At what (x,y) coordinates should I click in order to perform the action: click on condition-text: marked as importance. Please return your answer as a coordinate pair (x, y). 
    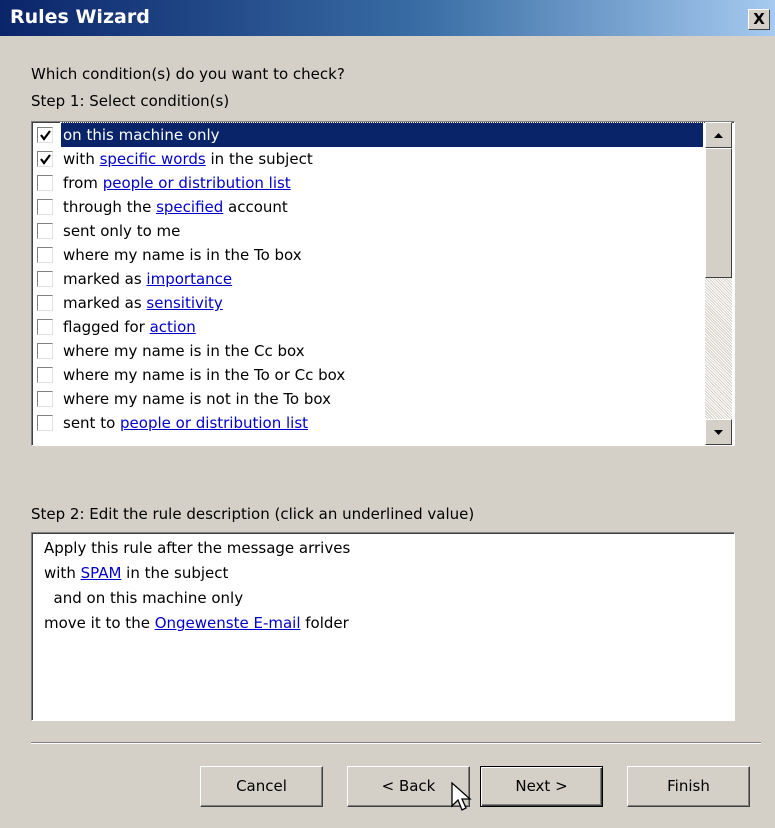
    Looking at the image, I should click on (147, 279).